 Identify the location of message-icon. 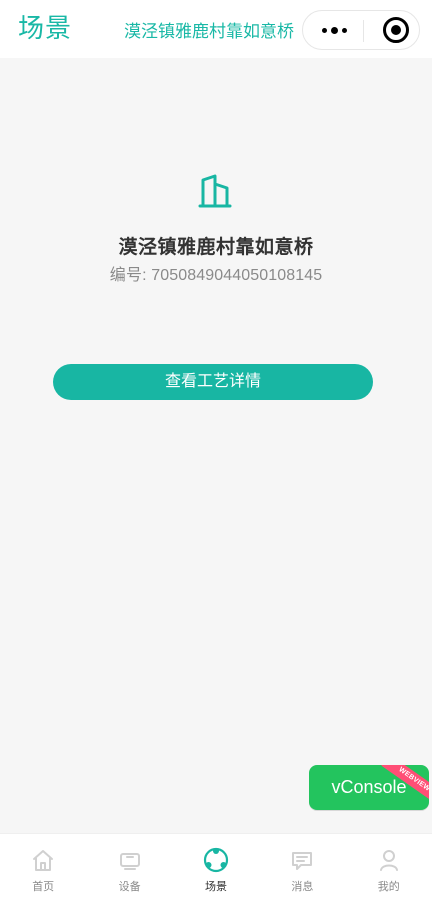
(302, 860).